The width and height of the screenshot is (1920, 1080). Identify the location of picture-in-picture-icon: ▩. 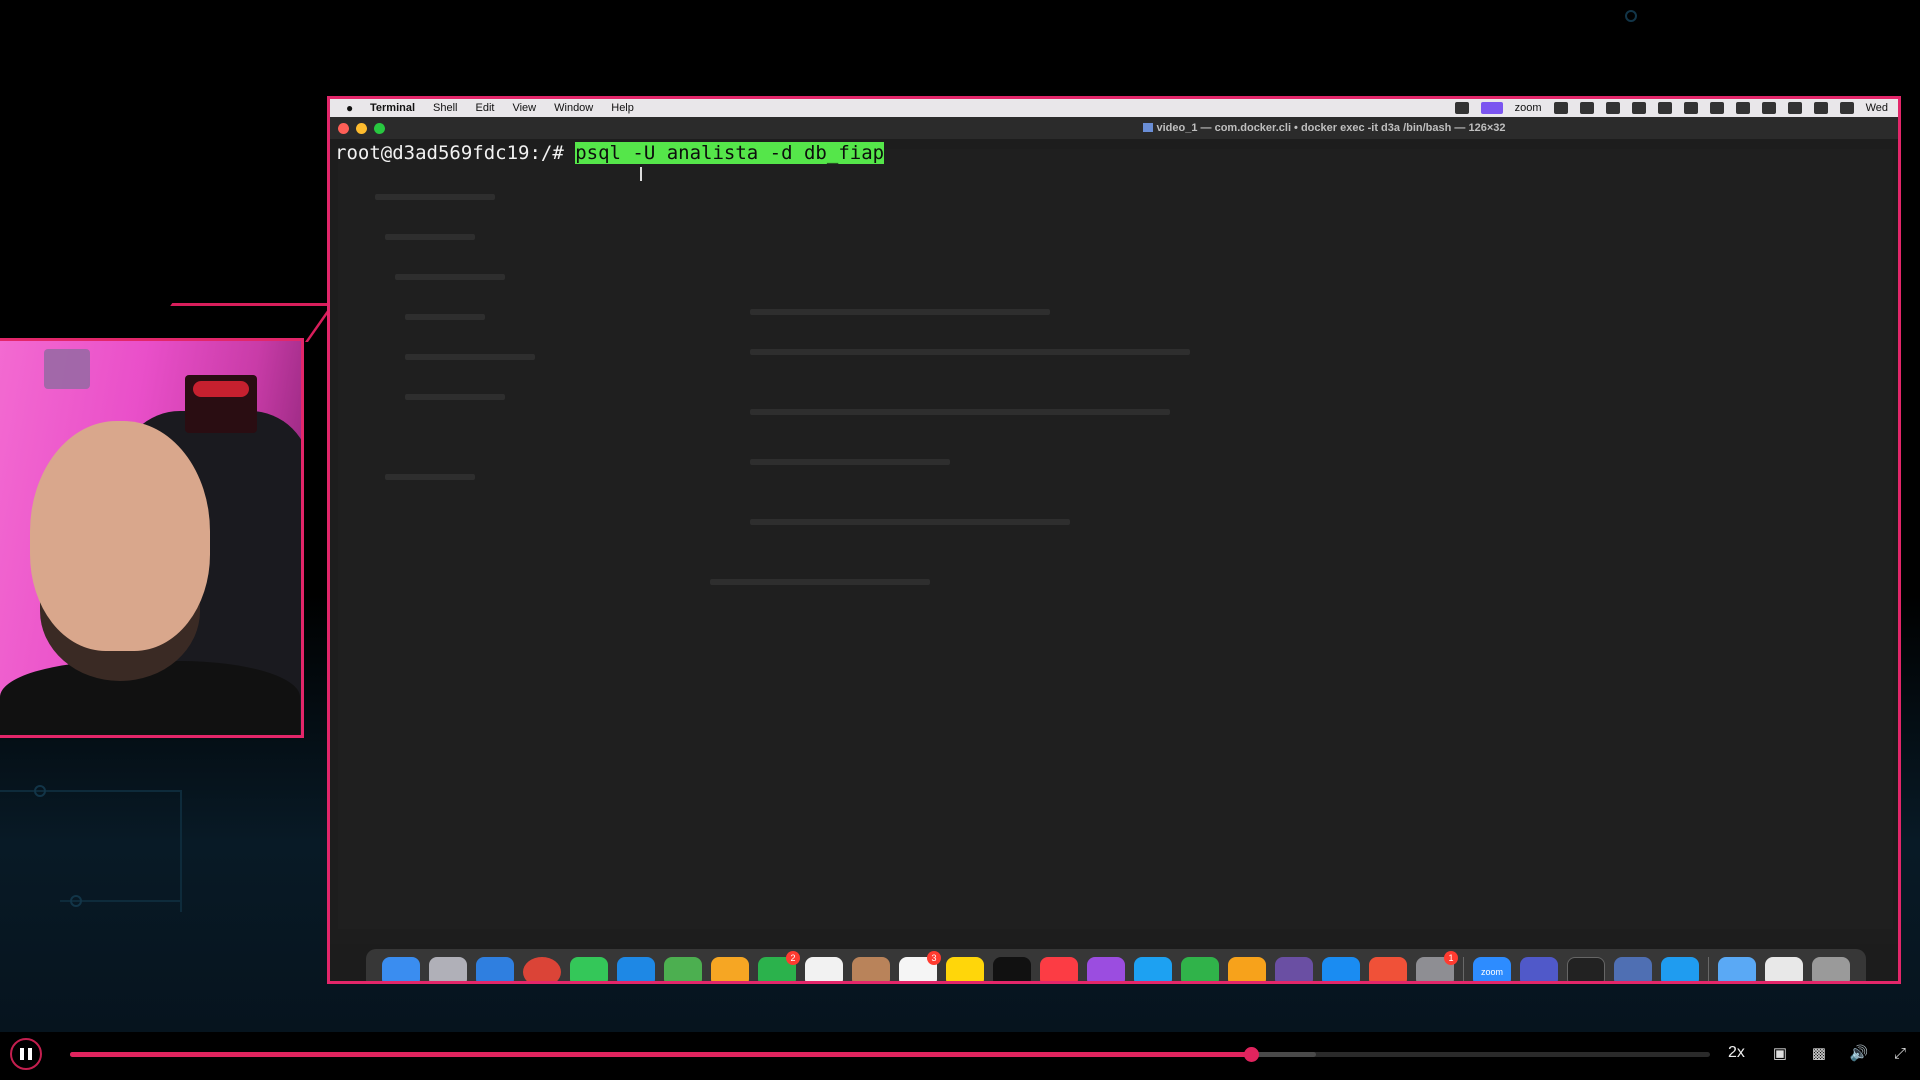
(1819, 1054).